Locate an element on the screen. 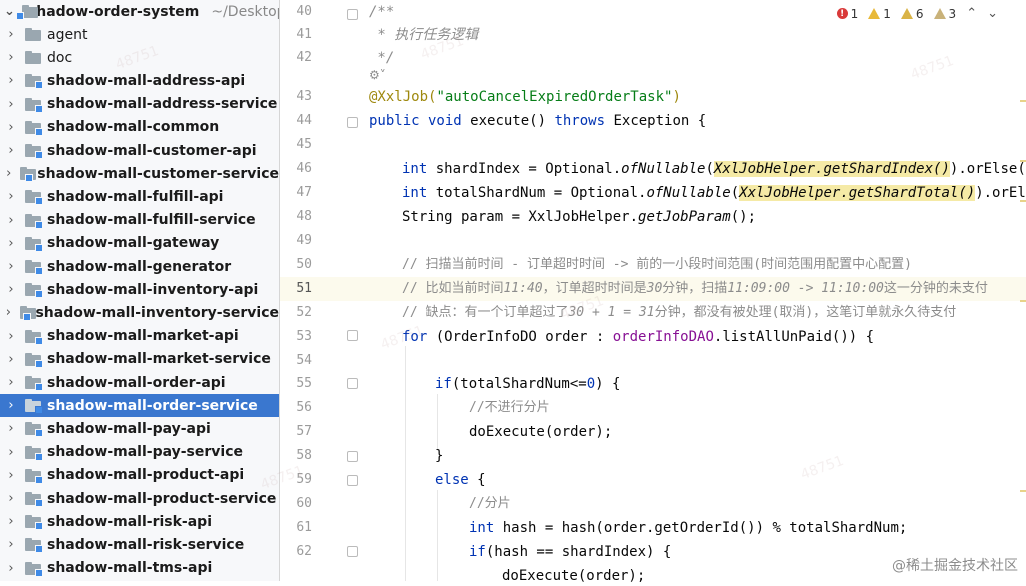 The width and height of the screenshot is (1026, 586). tree-item: › shadow-mall-customer-service is located at coordinates (139, 173).